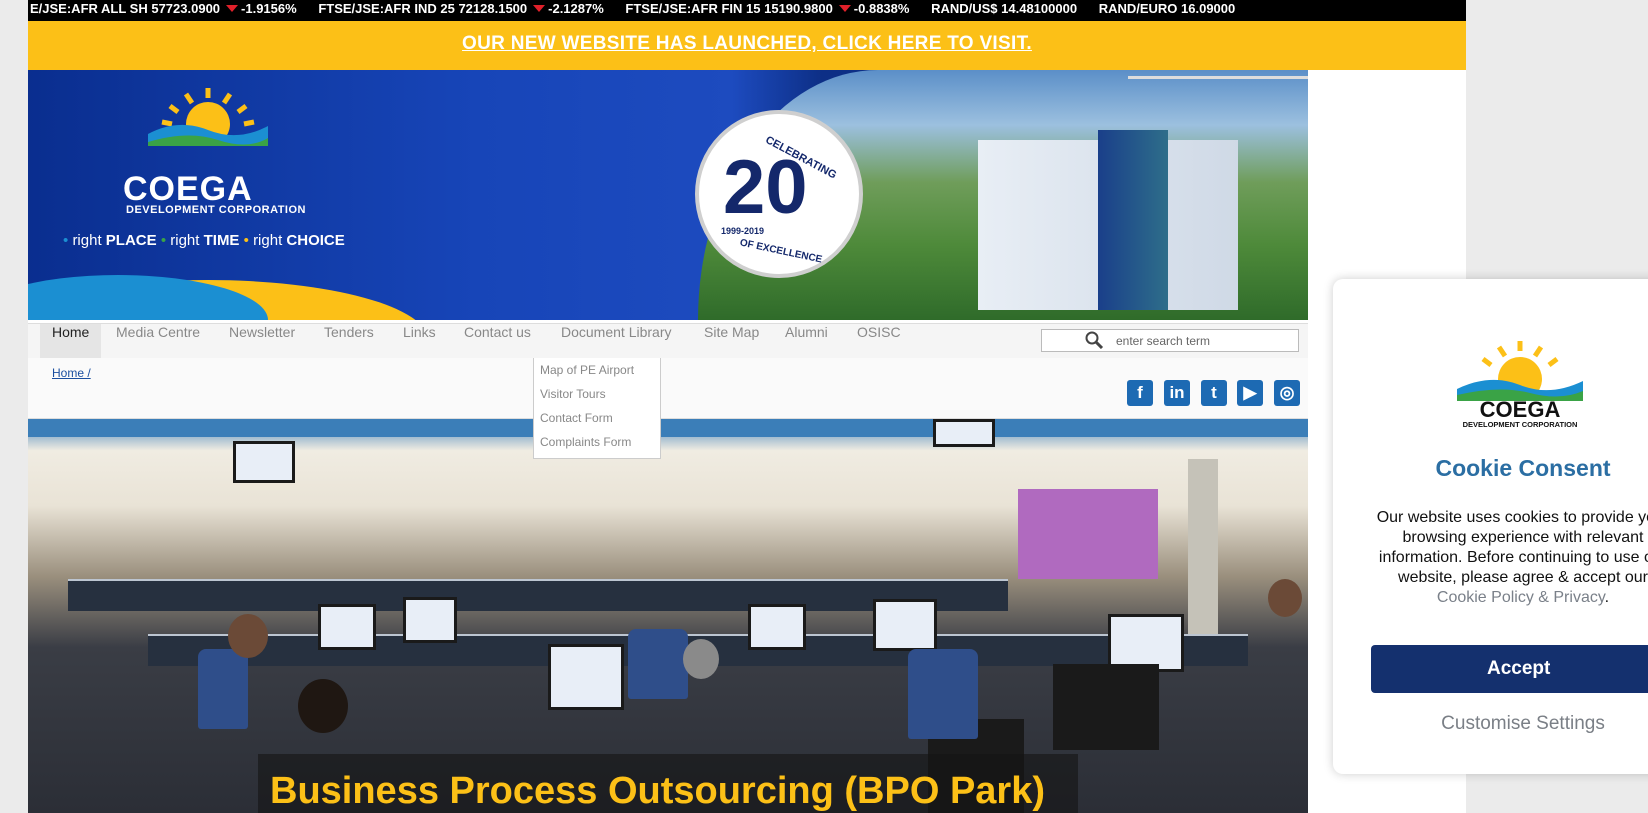 This screenshot has width=1648, height=813. Describe the element at coordinates (1203, 341) in the screenshot. I see `search-input` at that location.